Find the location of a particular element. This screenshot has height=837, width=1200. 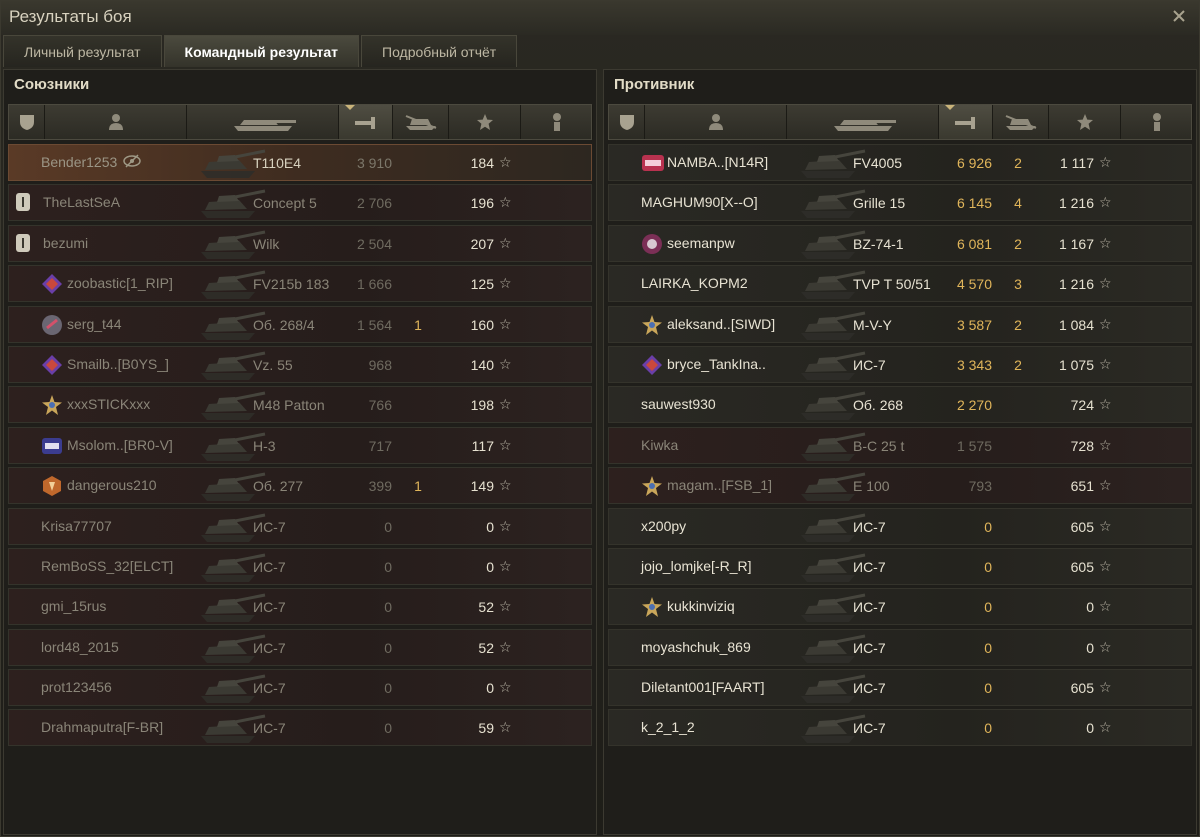

player-name: Smailb..[B0YS_] is located at coordinates (118, 363).